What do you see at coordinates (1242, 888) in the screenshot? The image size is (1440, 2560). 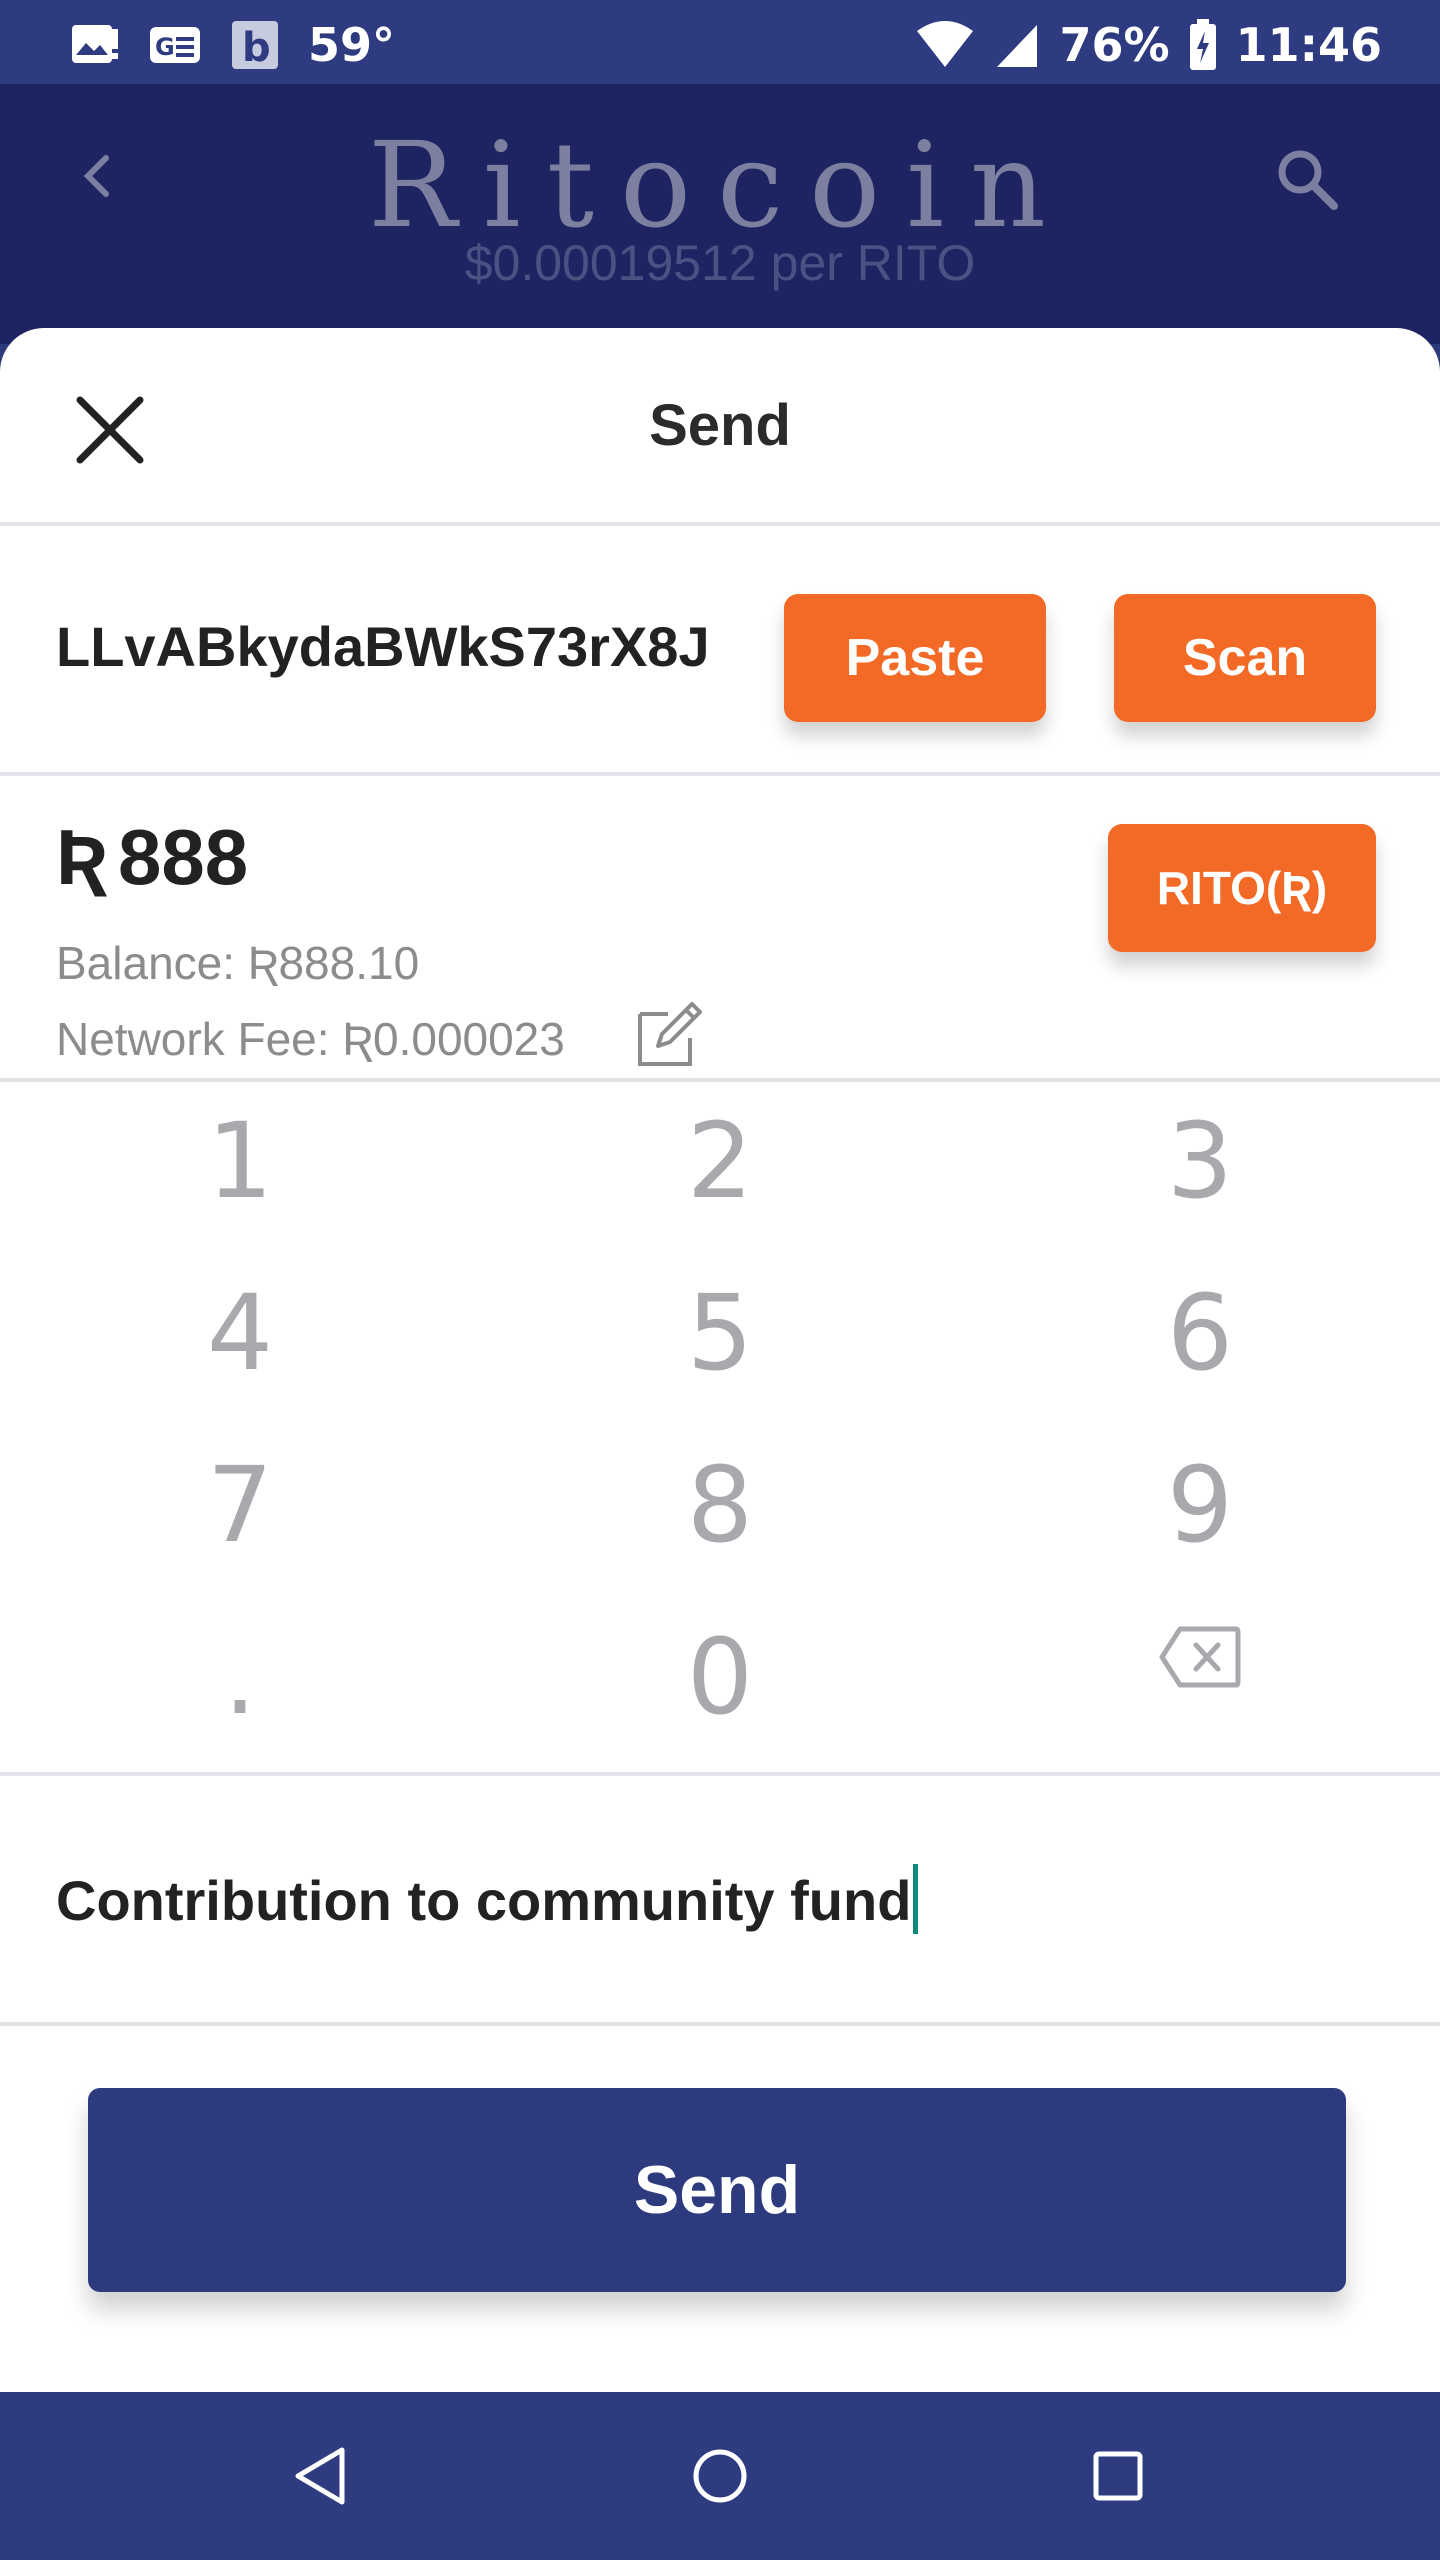 I see `currency-toggle-button: RITO(Ʀ)` at bounding box center [1242, 888].